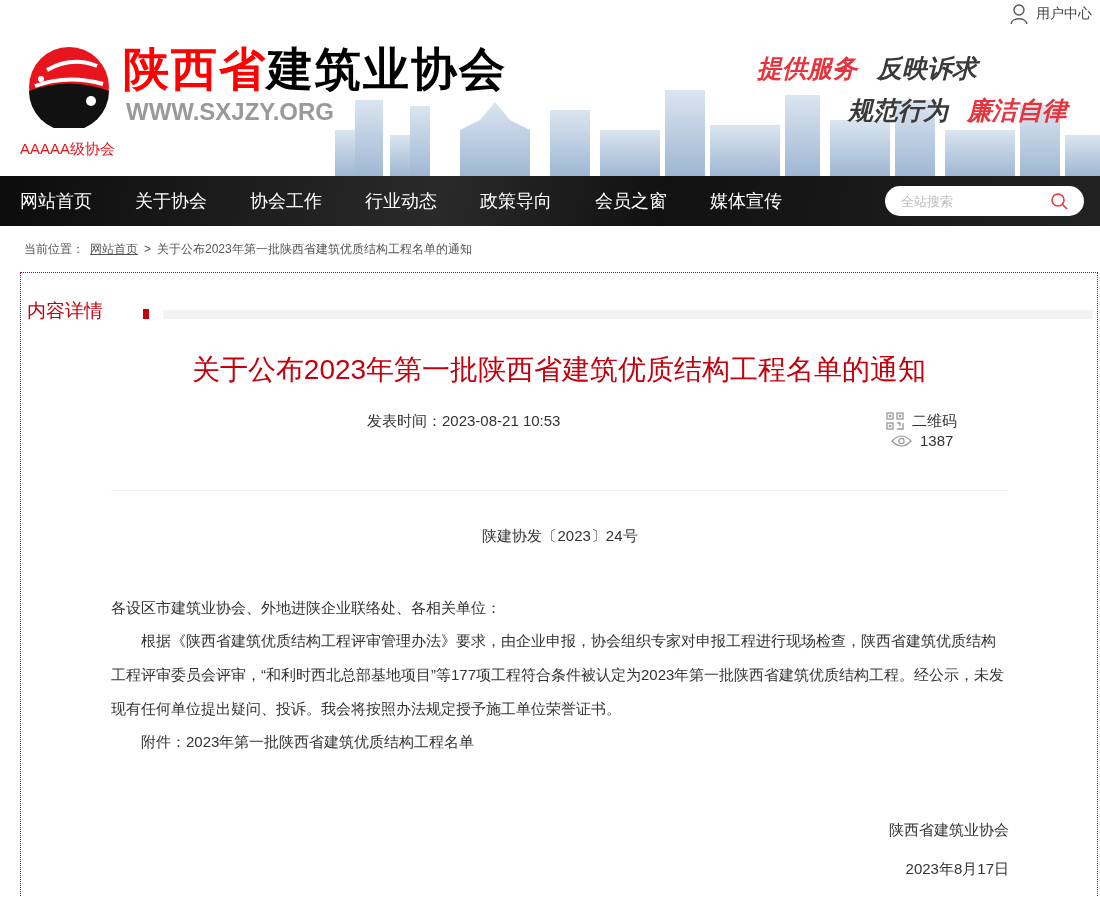 This screenshot has width=1100, height=897. What do you see at coordinates (114, 249) in the screenshot?
I see `breadcrumb-link: 网站首页` at bounding box center [114, 249].